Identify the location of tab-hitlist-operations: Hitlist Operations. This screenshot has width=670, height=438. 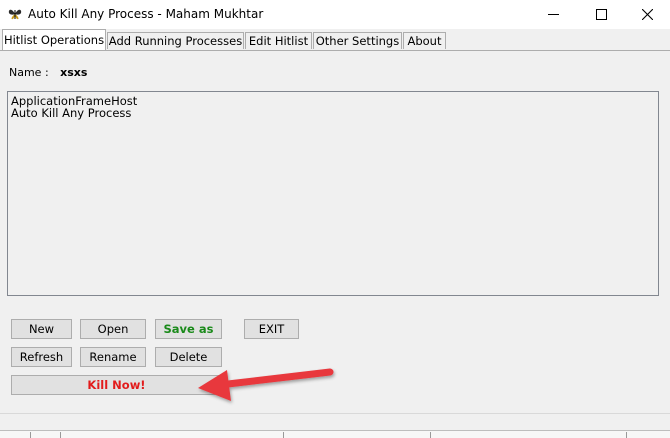
(54, 39).